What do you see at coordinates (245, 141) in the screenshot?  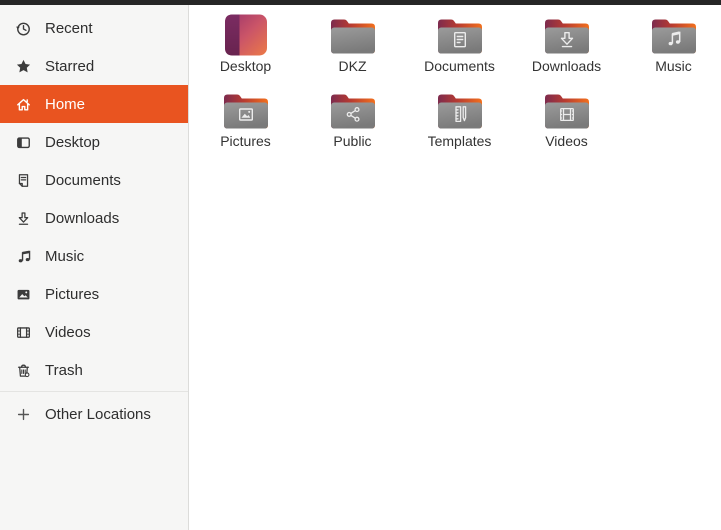 I see `file-name-label: Pictures` at bounding box center [245, 141].